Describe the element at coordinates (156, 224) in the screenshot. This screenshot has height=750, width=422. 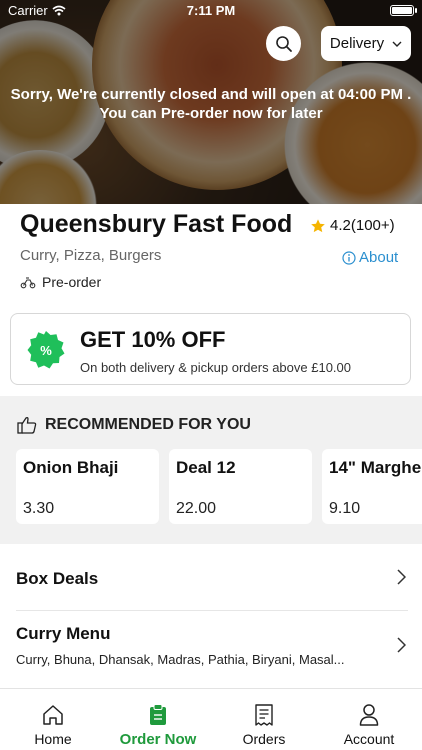
I see `restaurant-name: Queensbury Fast Food` at that location.